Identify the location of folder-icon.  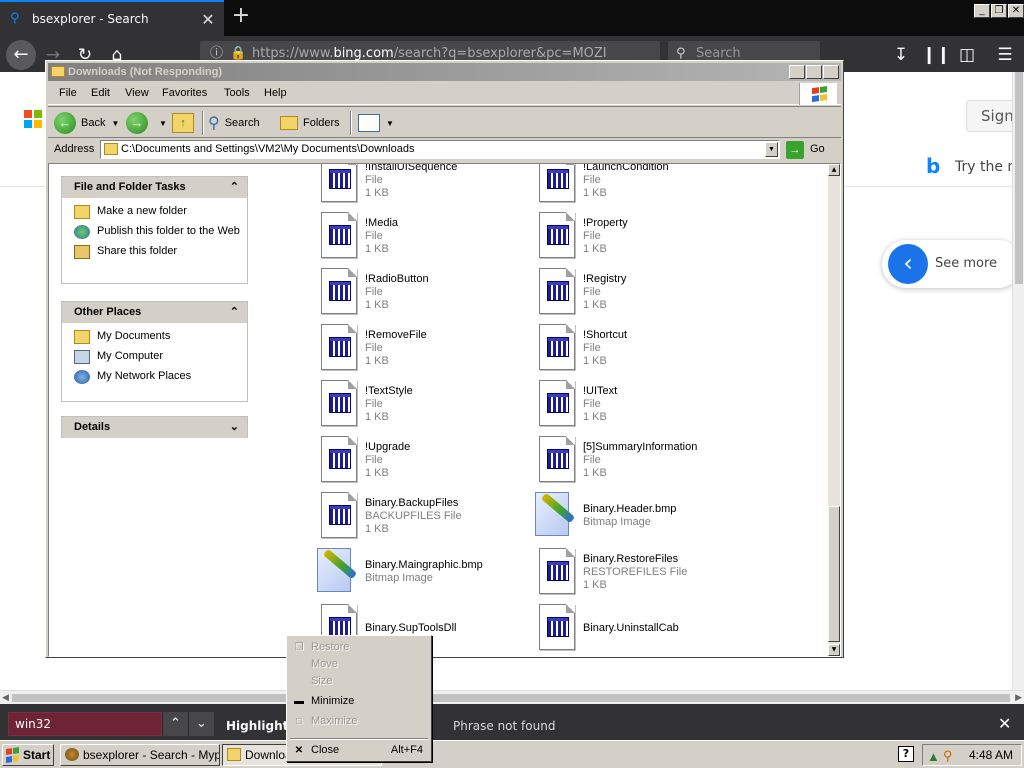
(58, 71).